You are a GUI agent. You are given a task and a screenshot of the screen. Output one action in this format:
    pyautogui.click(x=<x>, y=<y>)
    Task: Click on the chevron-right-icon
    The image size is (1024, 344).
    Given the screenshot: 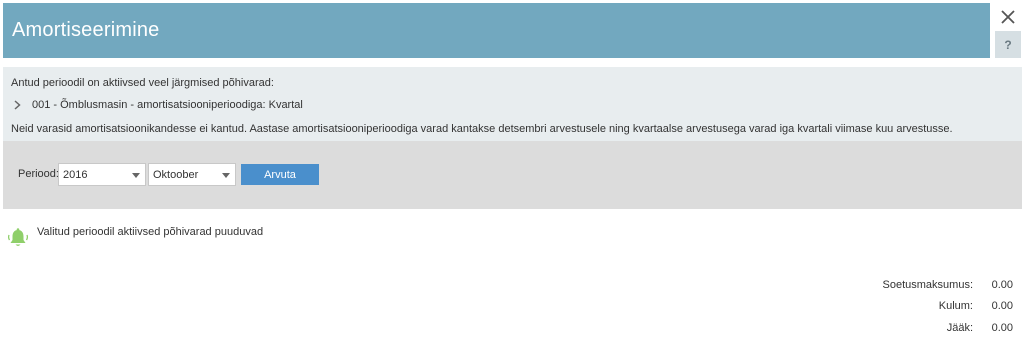 What is the action you would take?
    pyautogui.click(x=17, y=105)
    